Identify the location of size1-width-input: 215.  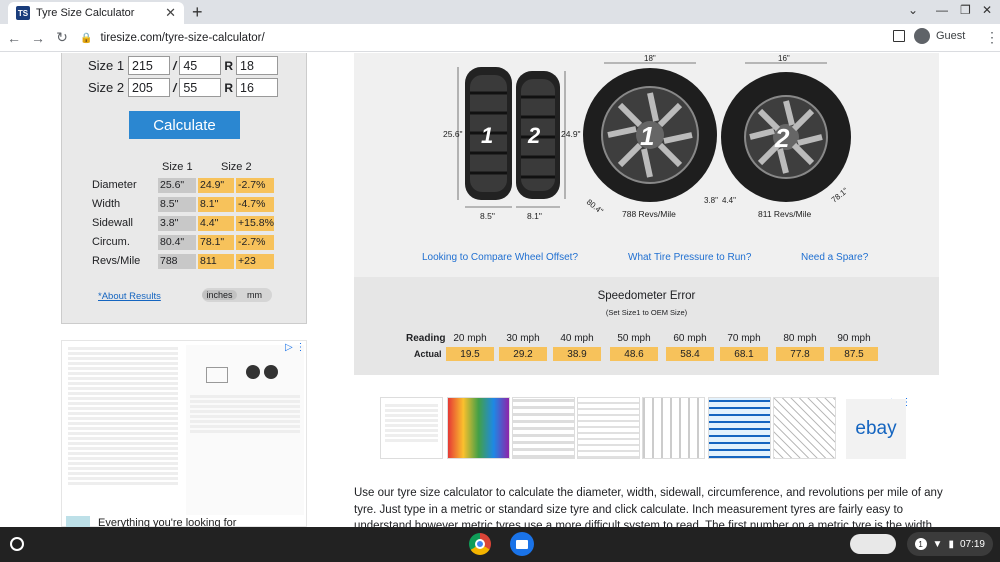
(149, 65).